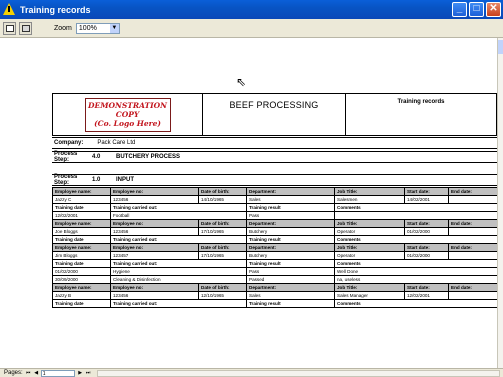  Describe the element at coordinates (493, 9) in the screenshot. I see `close-button: ✕` at that location.